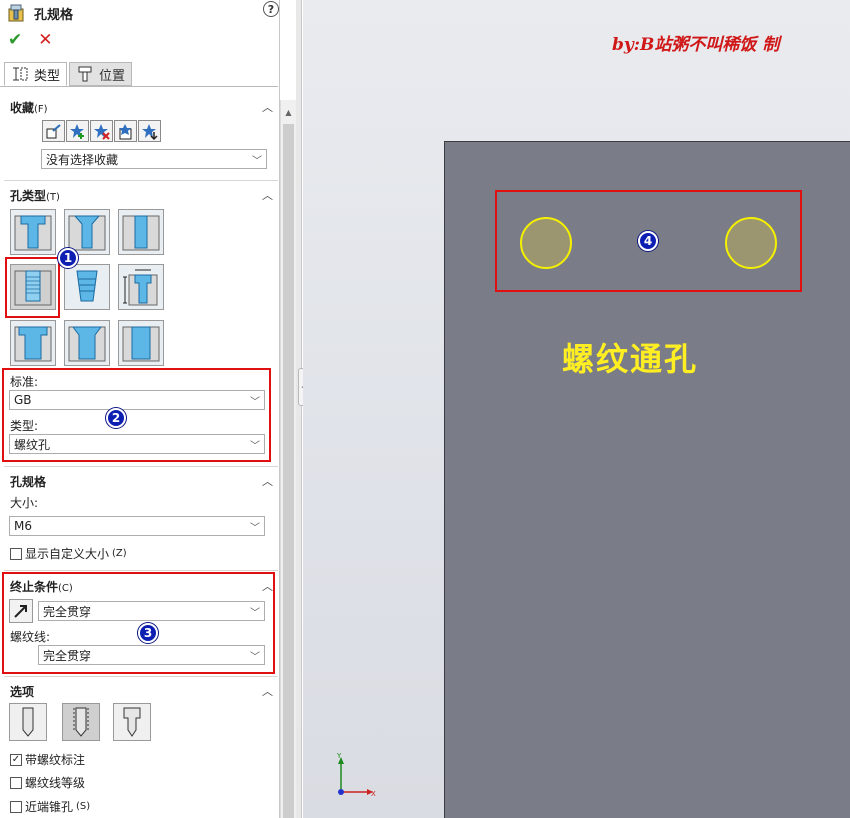 The width and height of the screenshot is (850, 818). What do you see at coordinates (54, 15) in the screenshot?
I see `panel-title: 孔规格` at bounding box center [54, 15].